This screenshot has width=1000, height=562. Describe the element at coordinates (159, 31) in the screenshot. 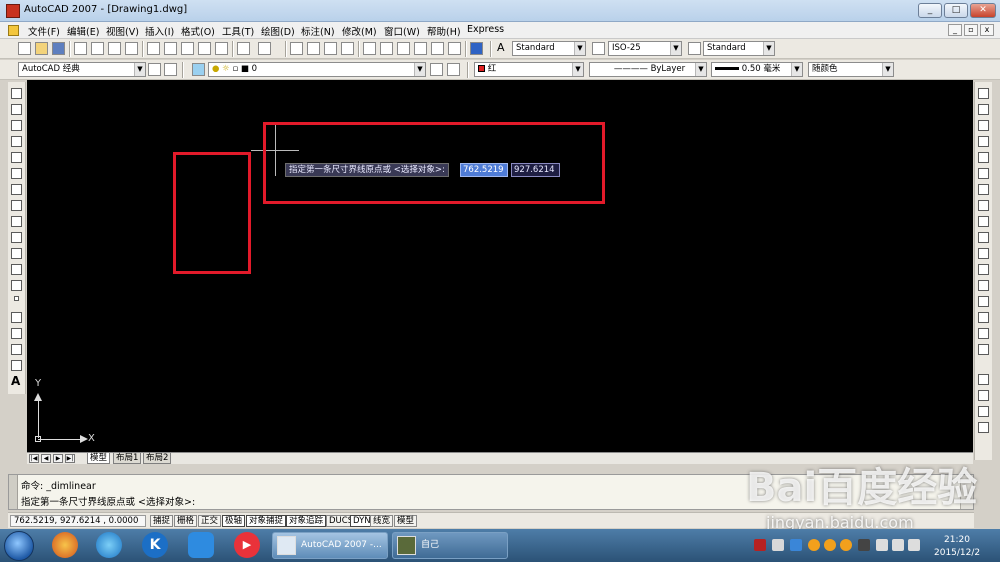

I see `menu-insert: 插入(I)` at that location.